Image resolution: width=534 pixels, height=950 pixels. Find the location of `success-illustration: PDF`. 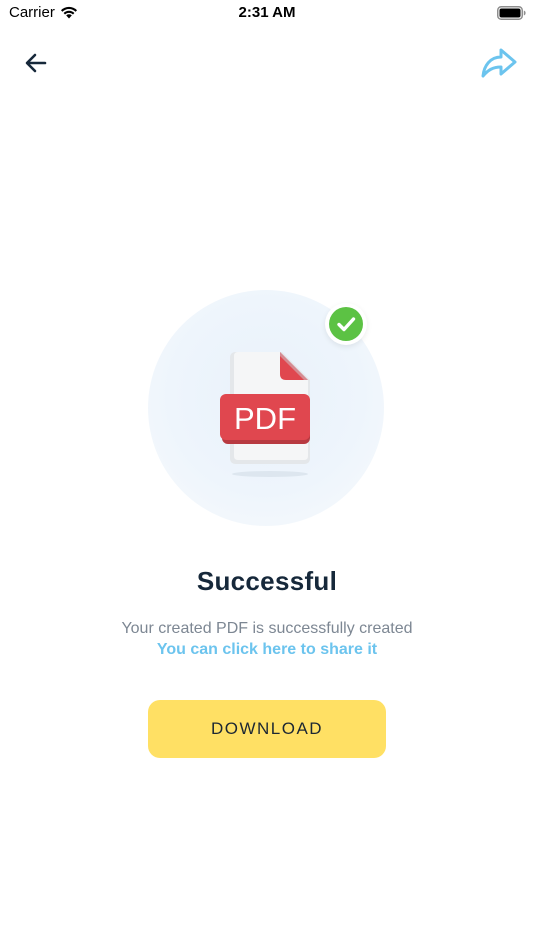

success-illustration: PDF is located at coordinates (266, 408).